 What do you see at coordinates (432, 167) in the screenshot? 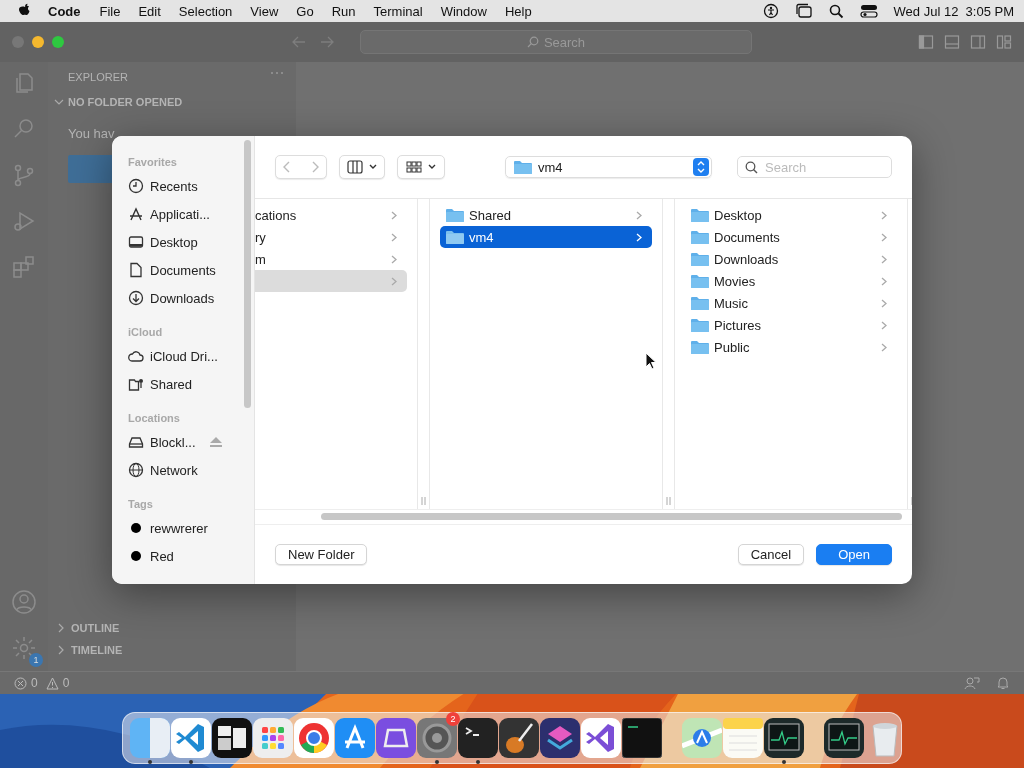
I see `caret-icon` at bounding box center [432, 167].